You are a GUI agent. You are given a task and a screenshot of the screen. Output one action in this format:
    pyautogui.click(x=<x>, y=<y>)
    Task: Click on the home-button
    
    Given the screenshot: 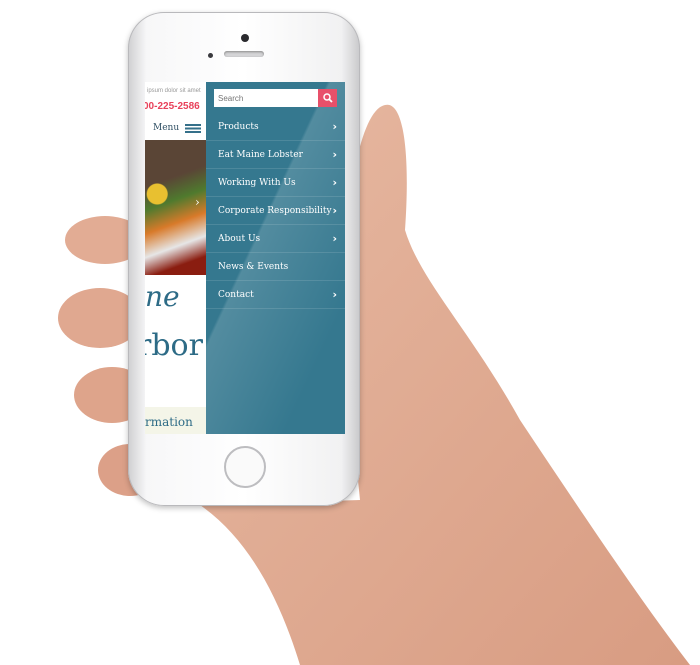 What is the action you would take?
    pyautogui.click(x=245, y=467)
    